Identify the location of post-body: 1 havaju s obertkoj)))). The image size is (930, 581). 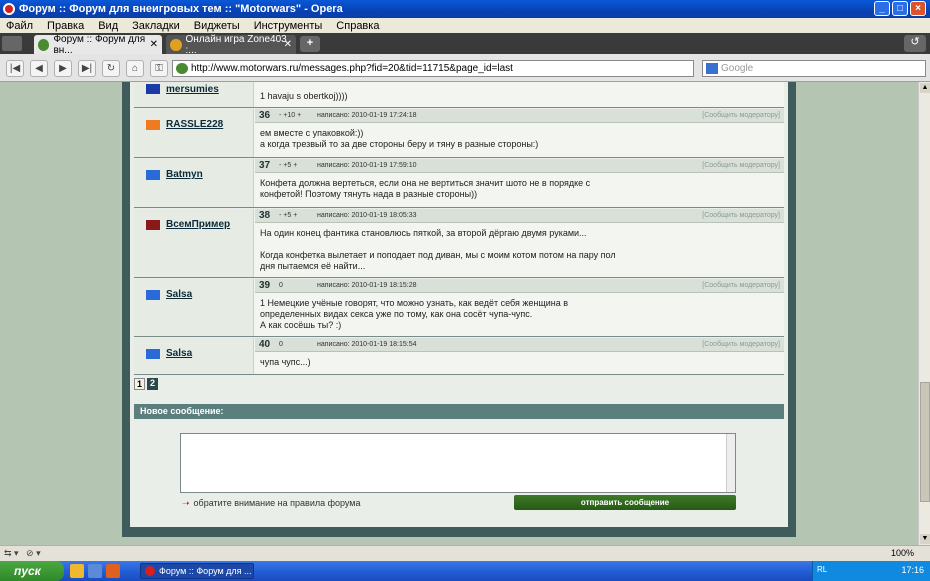
(304, 96).